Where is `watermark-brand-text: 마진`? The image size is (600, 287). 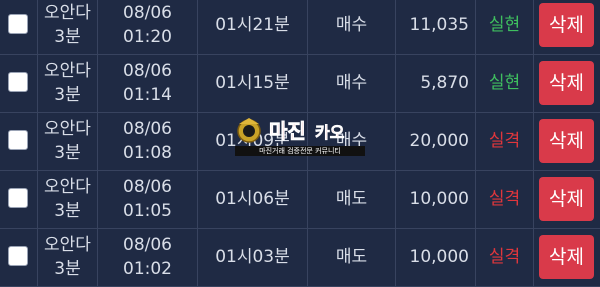 watermark-brand-text: 마진 is located at coordinates (287, 131).